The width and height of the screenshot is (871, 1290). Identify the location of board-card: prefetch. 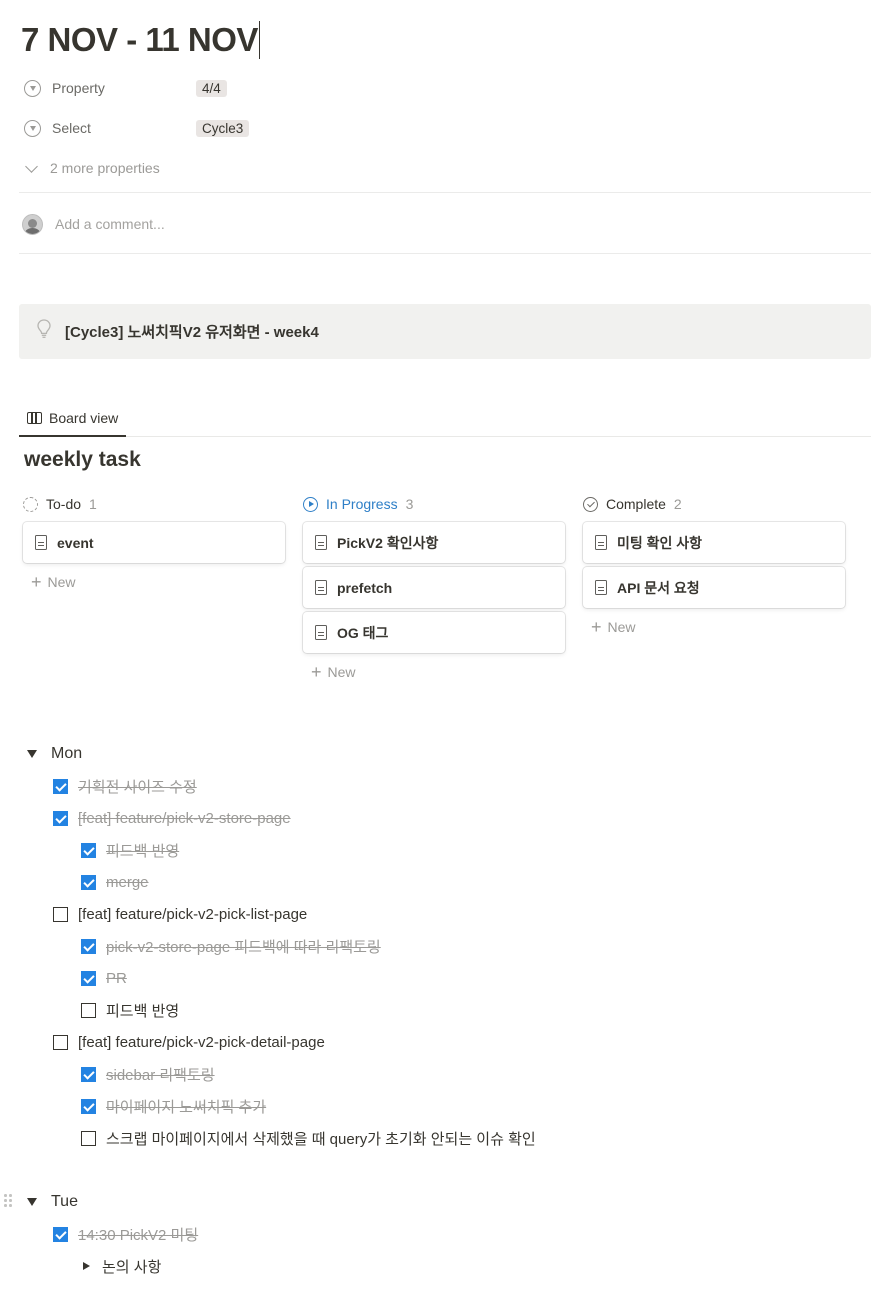
(434, 587).